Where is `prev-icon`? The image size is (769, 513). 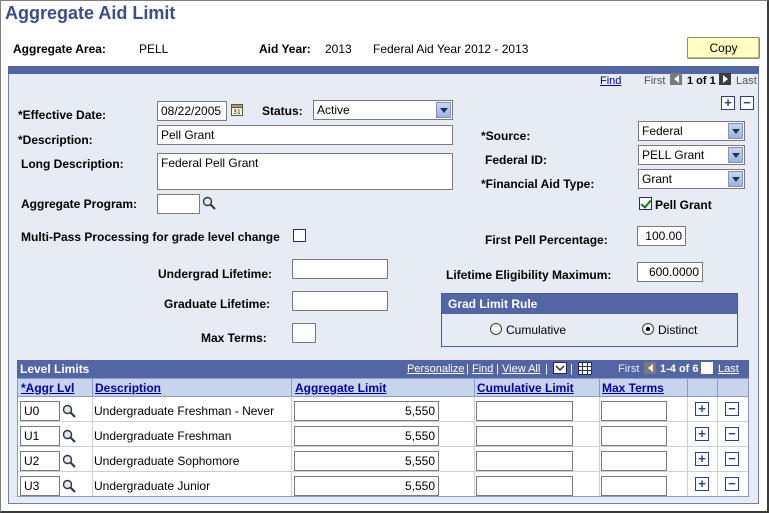
prev-icon is located at coordinates (676, 79).